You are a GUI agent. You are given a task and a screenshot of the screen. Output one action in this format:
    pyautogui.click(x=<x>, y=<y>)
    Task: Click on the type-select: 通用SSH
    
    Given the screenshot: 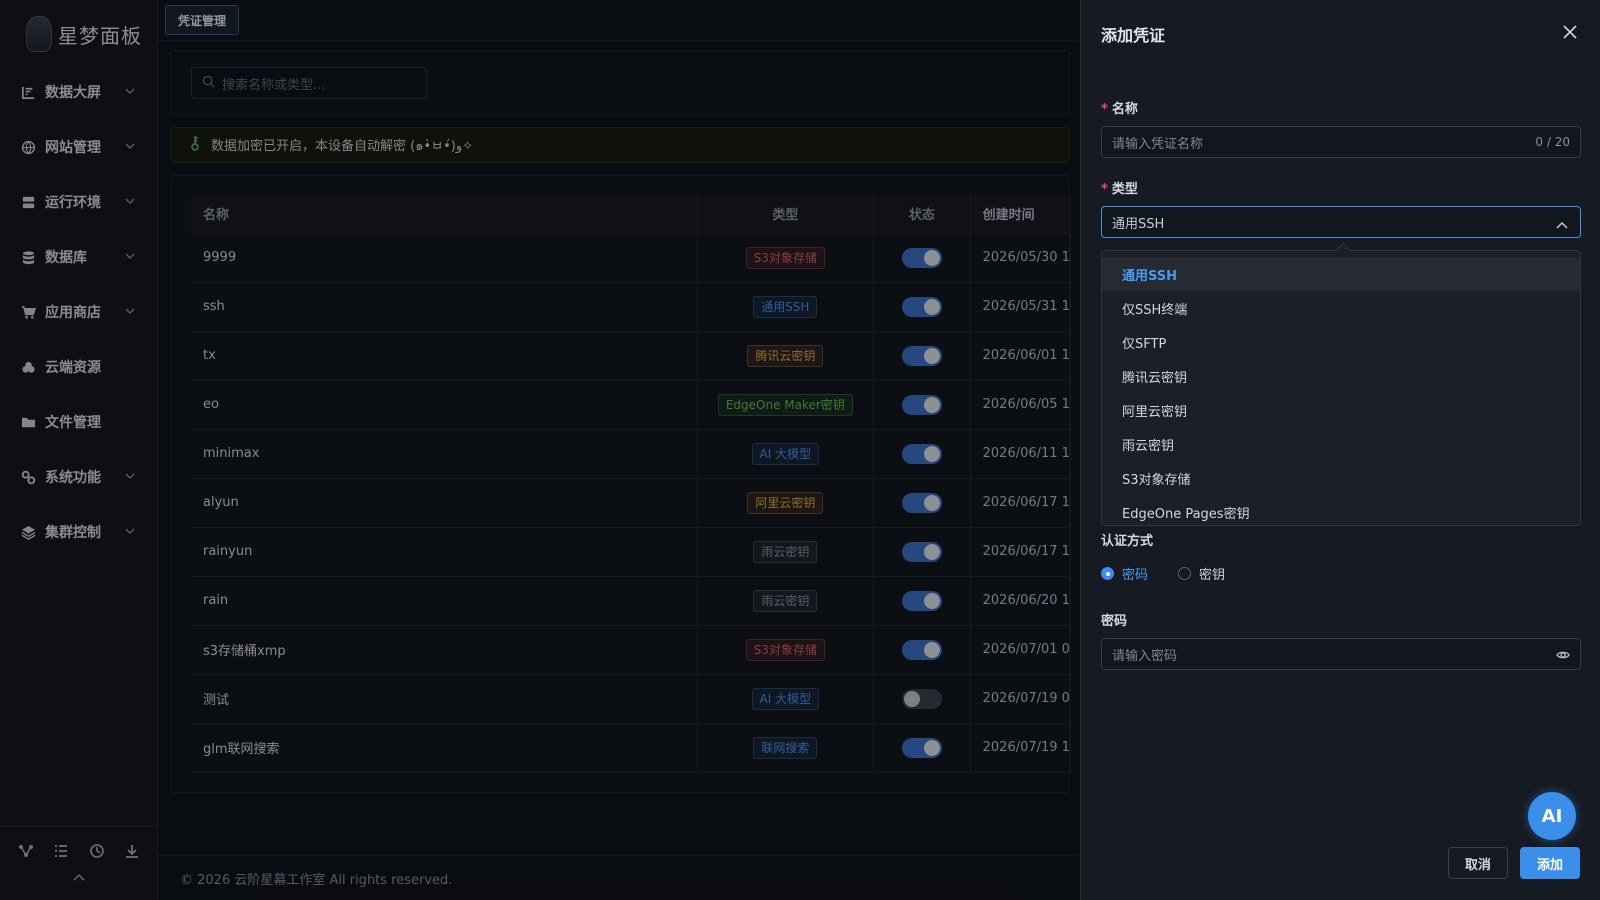 What is the action you would take?
    pyautogui.click(x=1341, y=222)
    